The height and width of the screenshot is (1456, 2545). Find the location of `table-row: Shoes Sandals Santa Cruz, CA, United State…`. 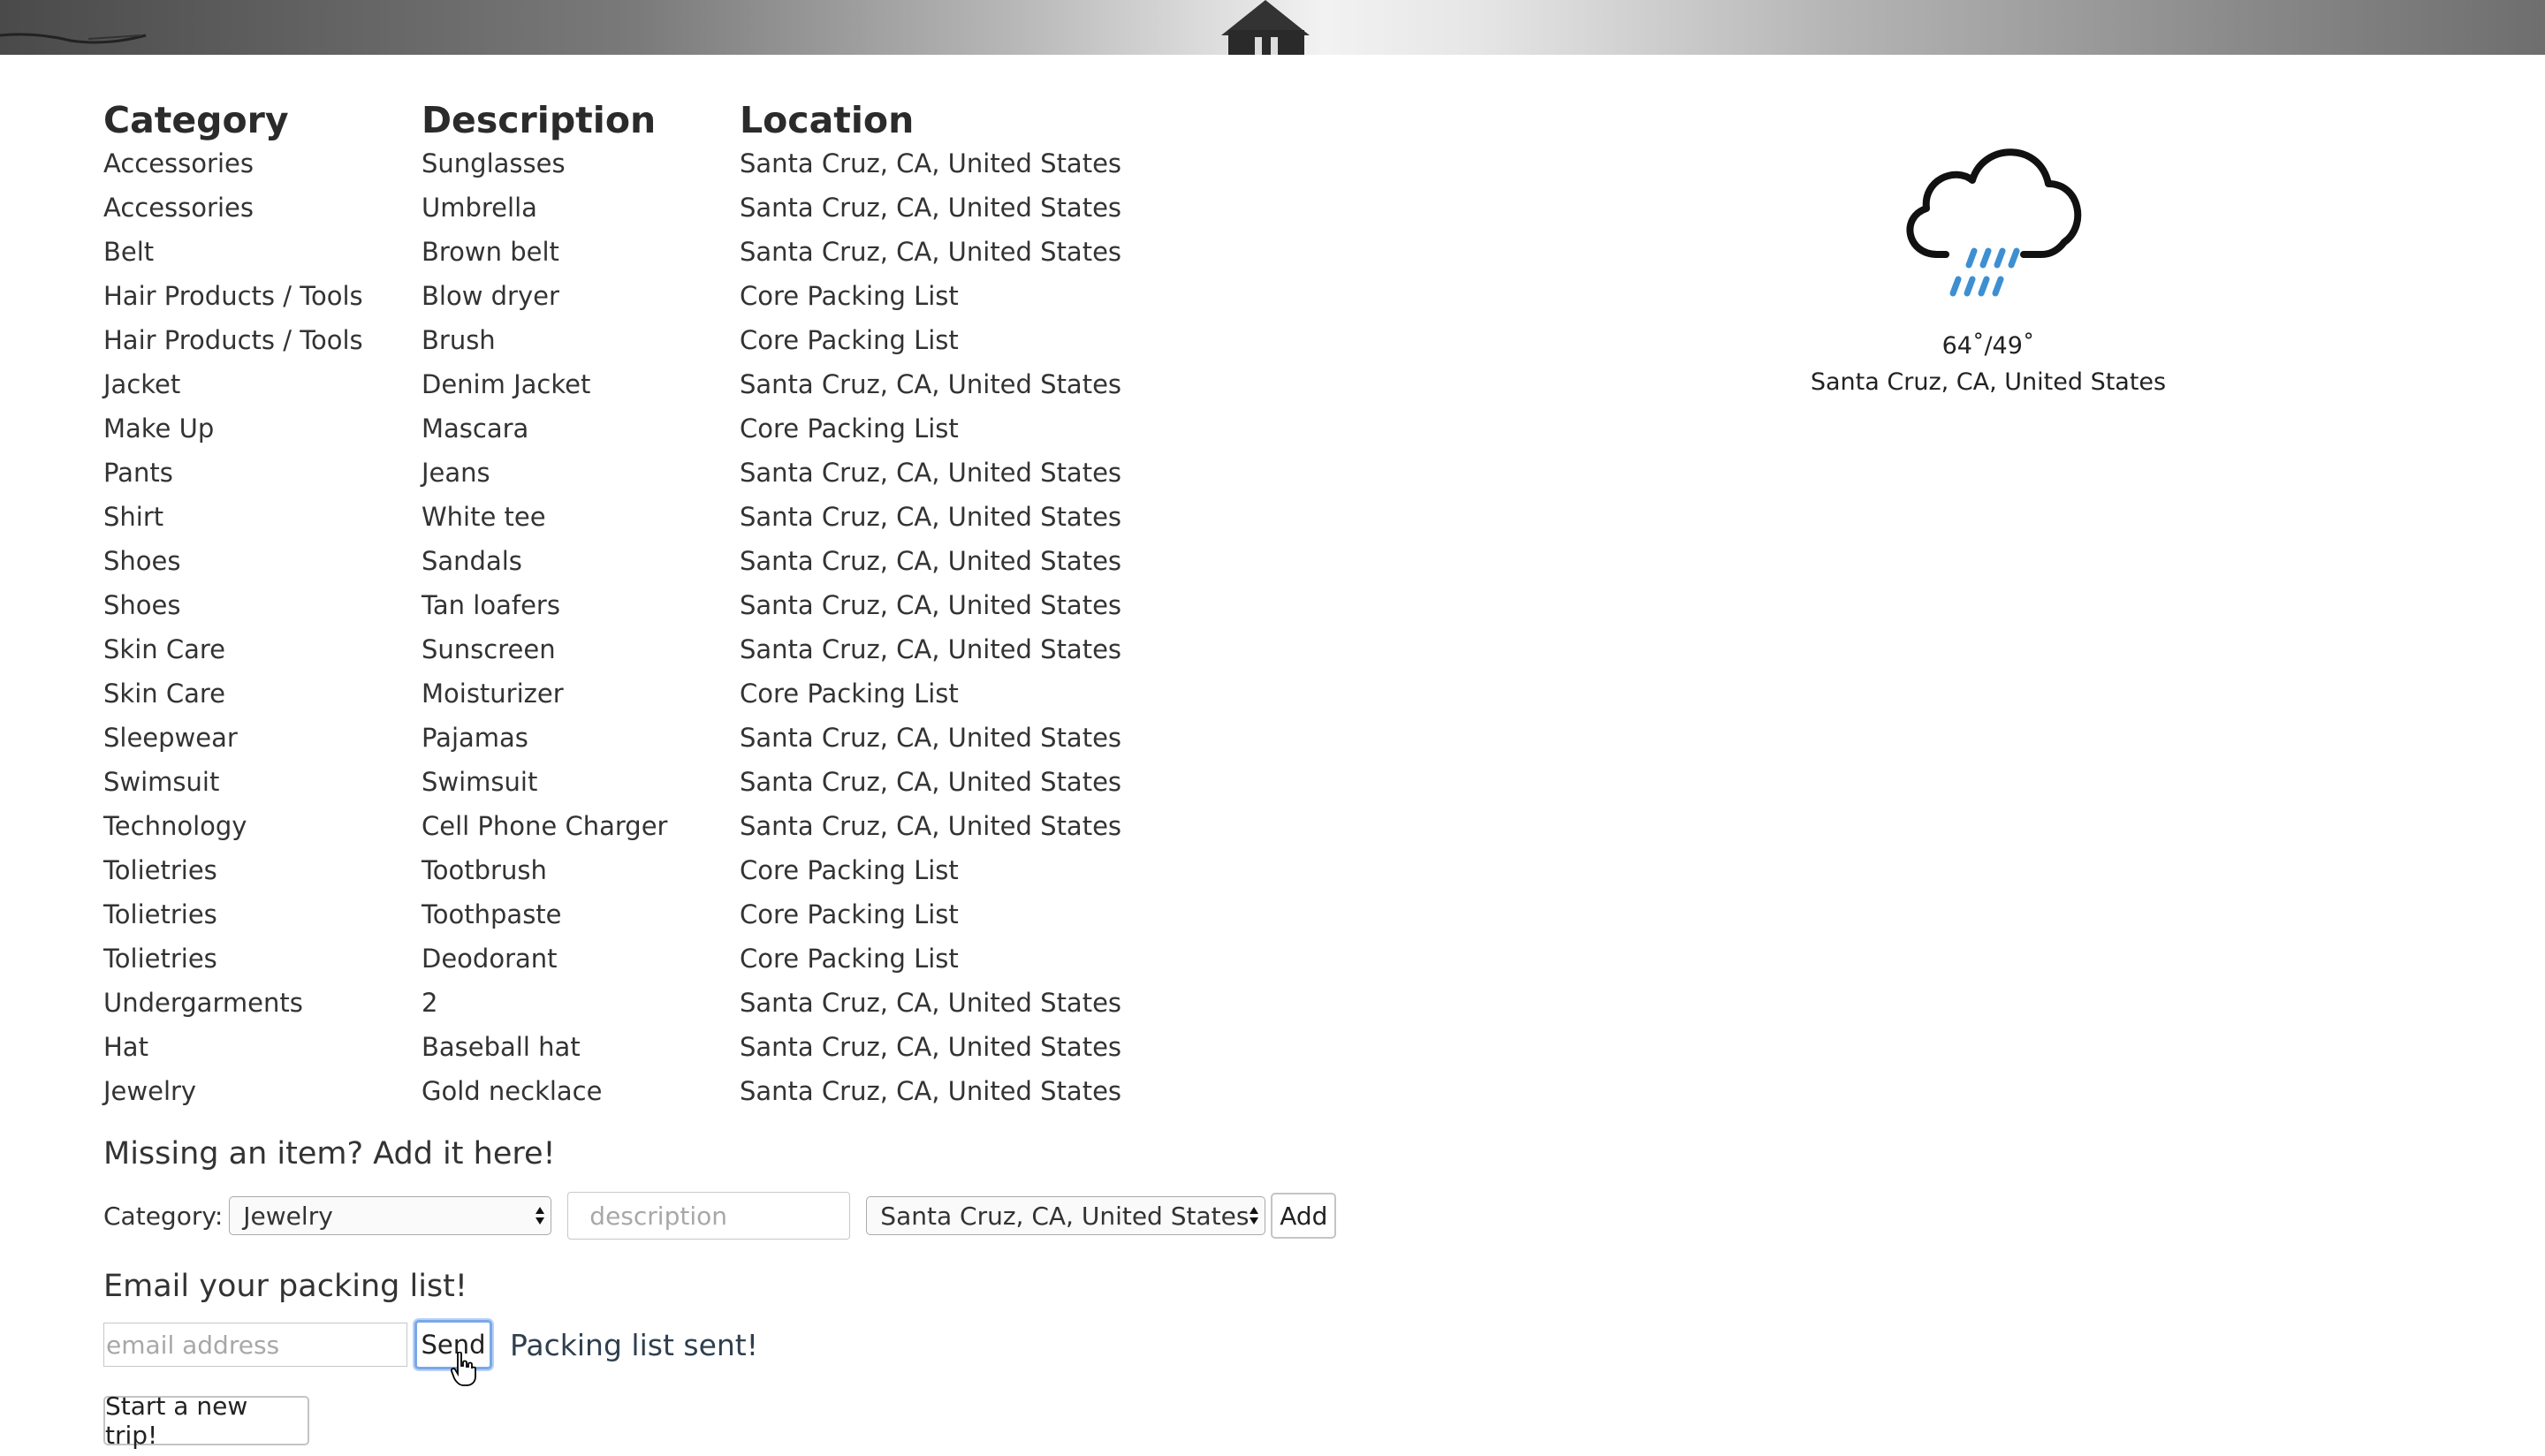

table-row: Shoes Sandals Santa Cruz, CA, United State… is located at coordinates (642, 561).